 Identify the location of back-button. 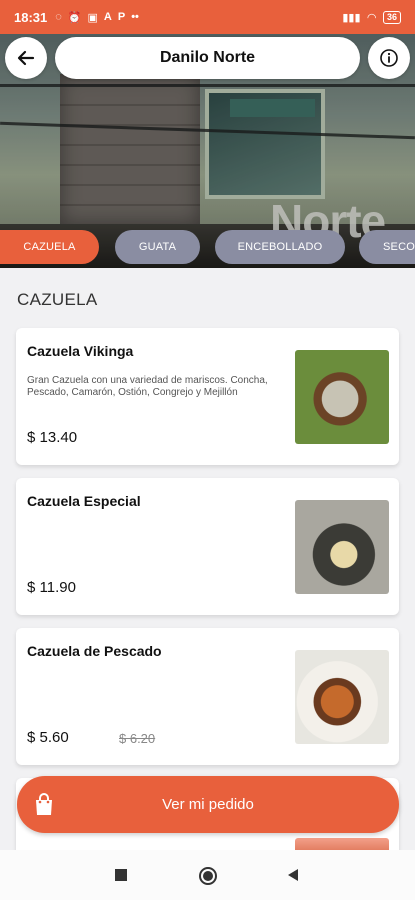
(26, 58).